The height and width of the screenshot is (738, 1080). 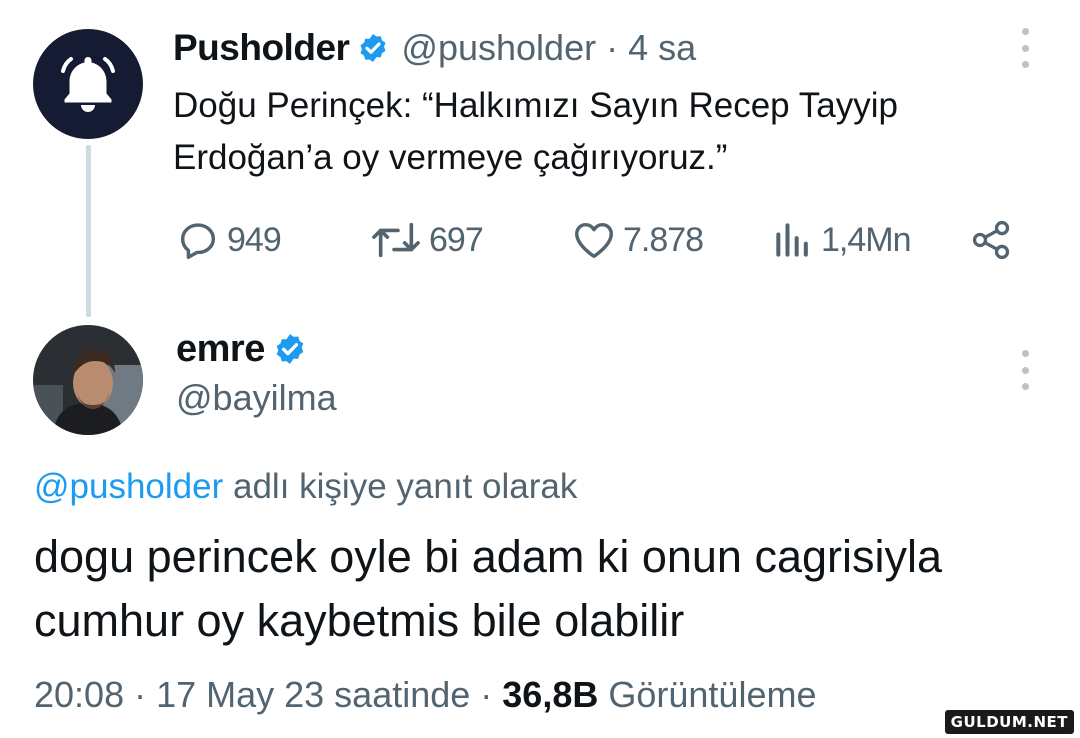 I want to click on analytics-icon, so click(x=792, y=240).